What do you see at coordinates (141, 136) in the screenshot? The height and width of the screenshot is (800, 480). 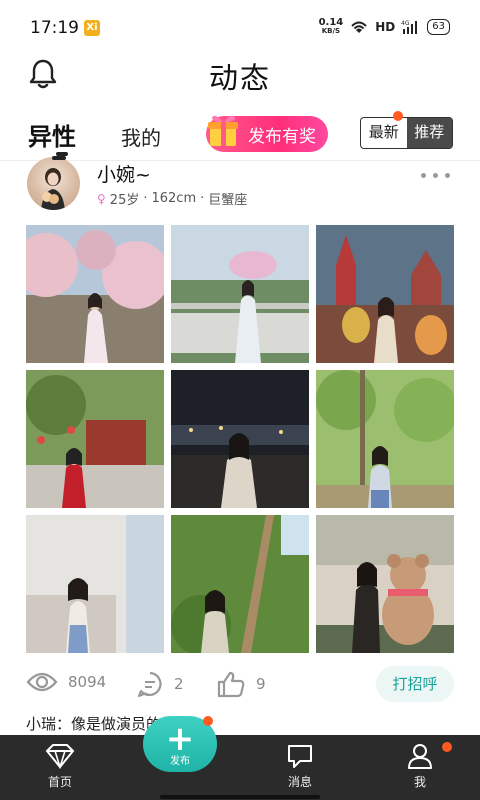 I see `tab-mine: 我的` at bounding box center [141, 136].